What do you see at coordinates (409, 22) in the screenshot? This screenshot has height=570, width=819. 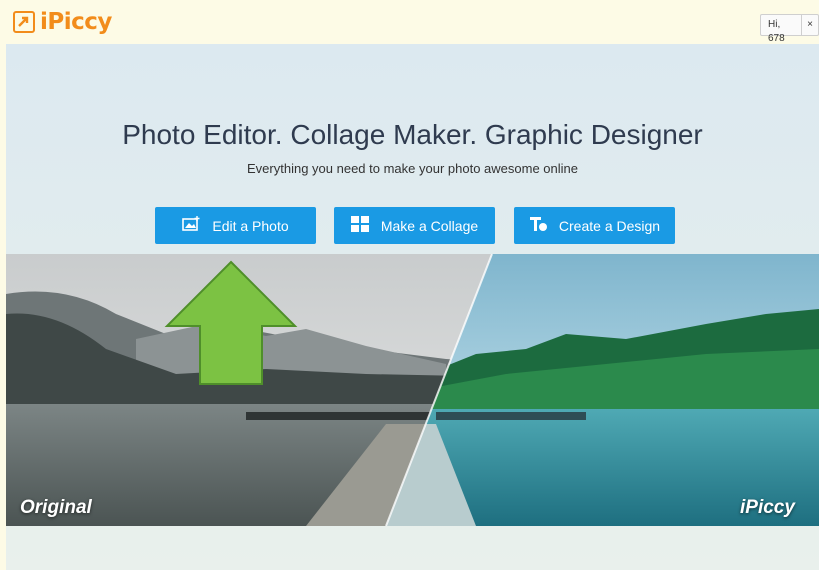 I see `top-bar: iPiccy Hi, 678 ×` at bounding box center [409, 22].